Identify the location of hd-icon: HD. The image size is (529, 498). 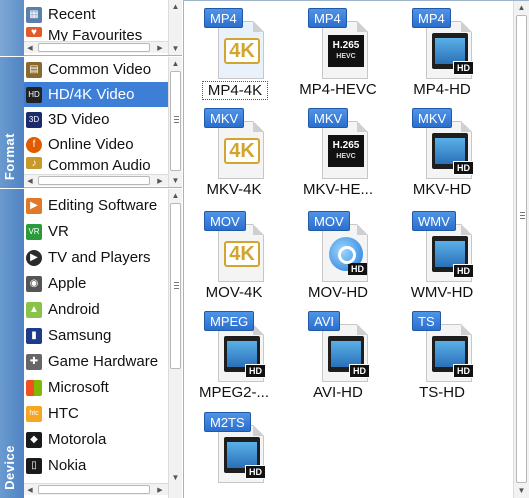
(34, 94).